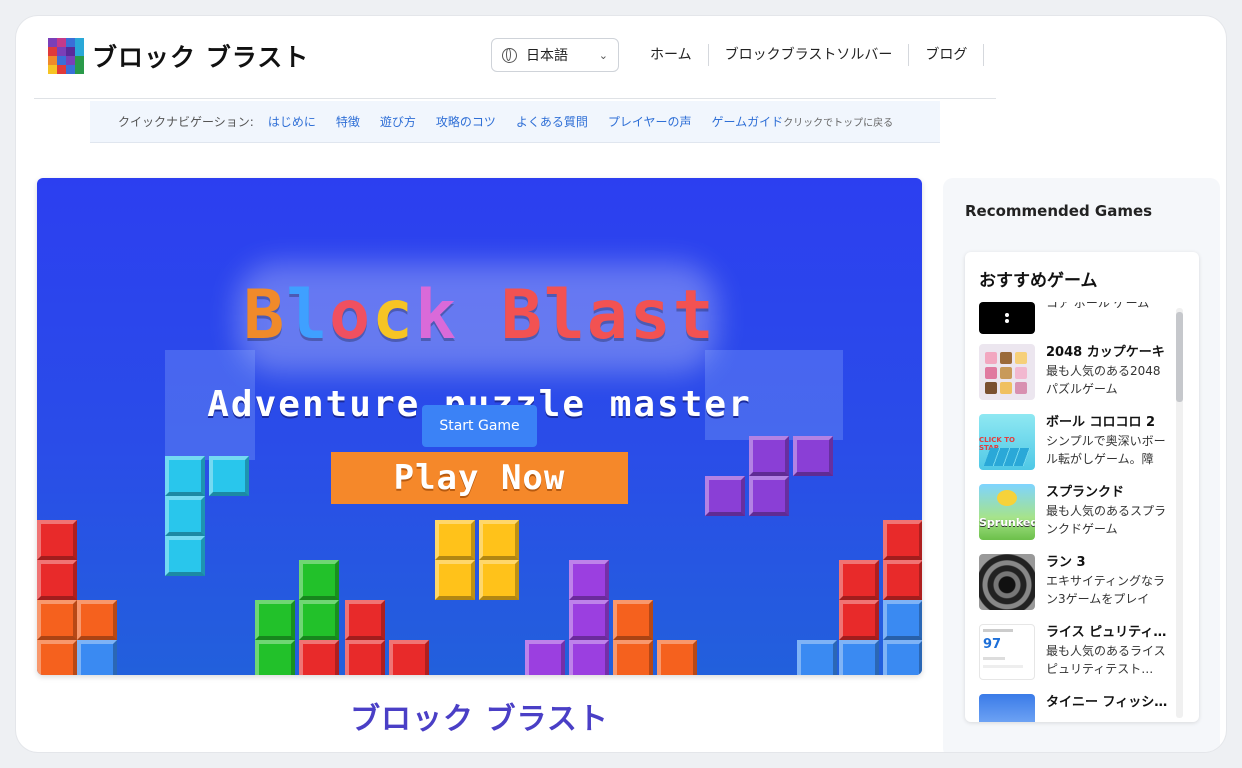  What do you see at coordinates (547, 56) in the screenshot?
I see `language-value: 日本語` at bounding box center [547, 56].